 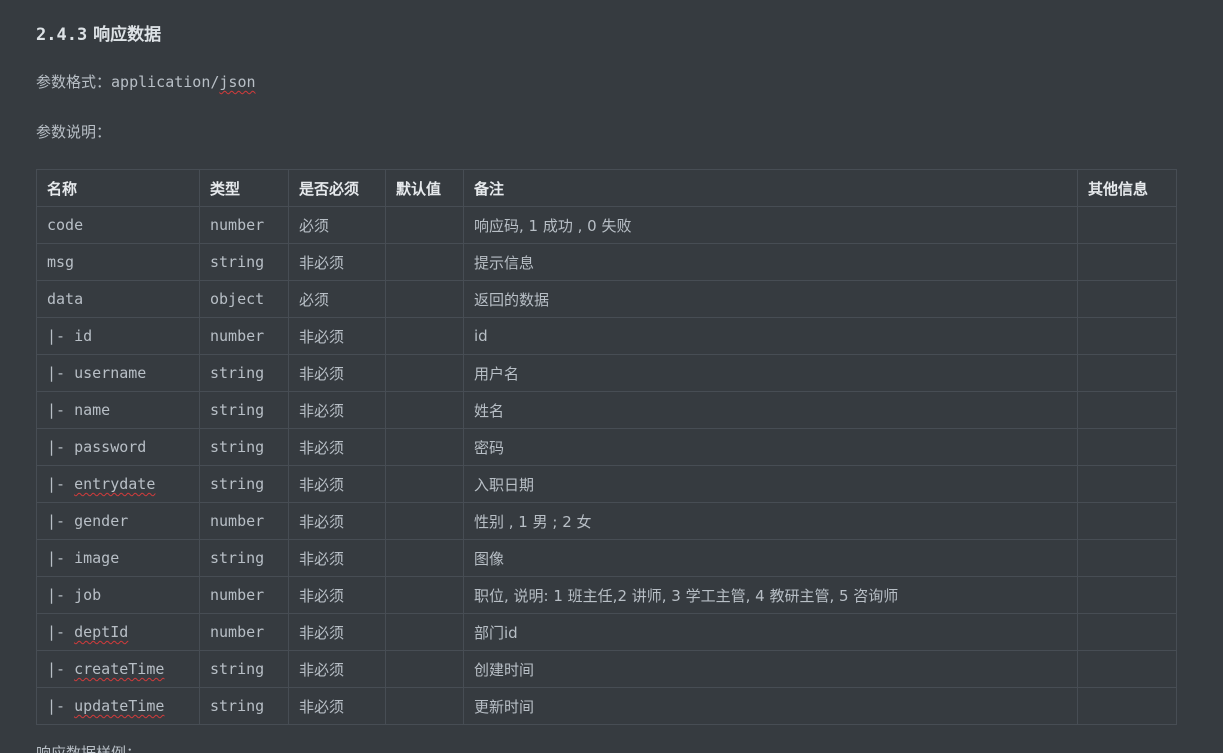 I want to click on description-label: 参数说明：, so click(x=74, y=132).